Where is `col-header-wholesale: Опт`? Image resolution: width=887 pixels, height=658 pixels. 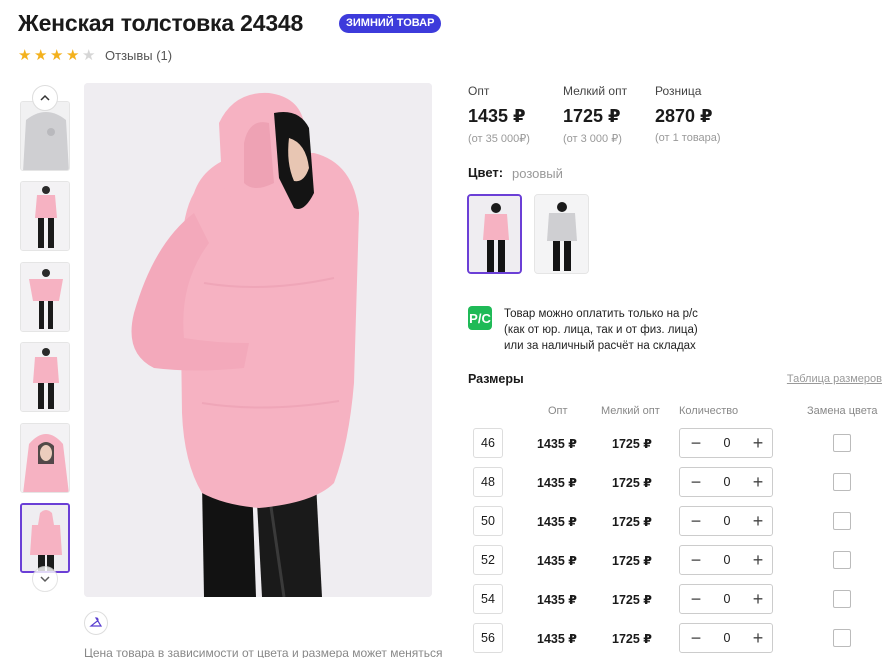 col-header-wholesale: Опт is located at coordinates (558, 411).